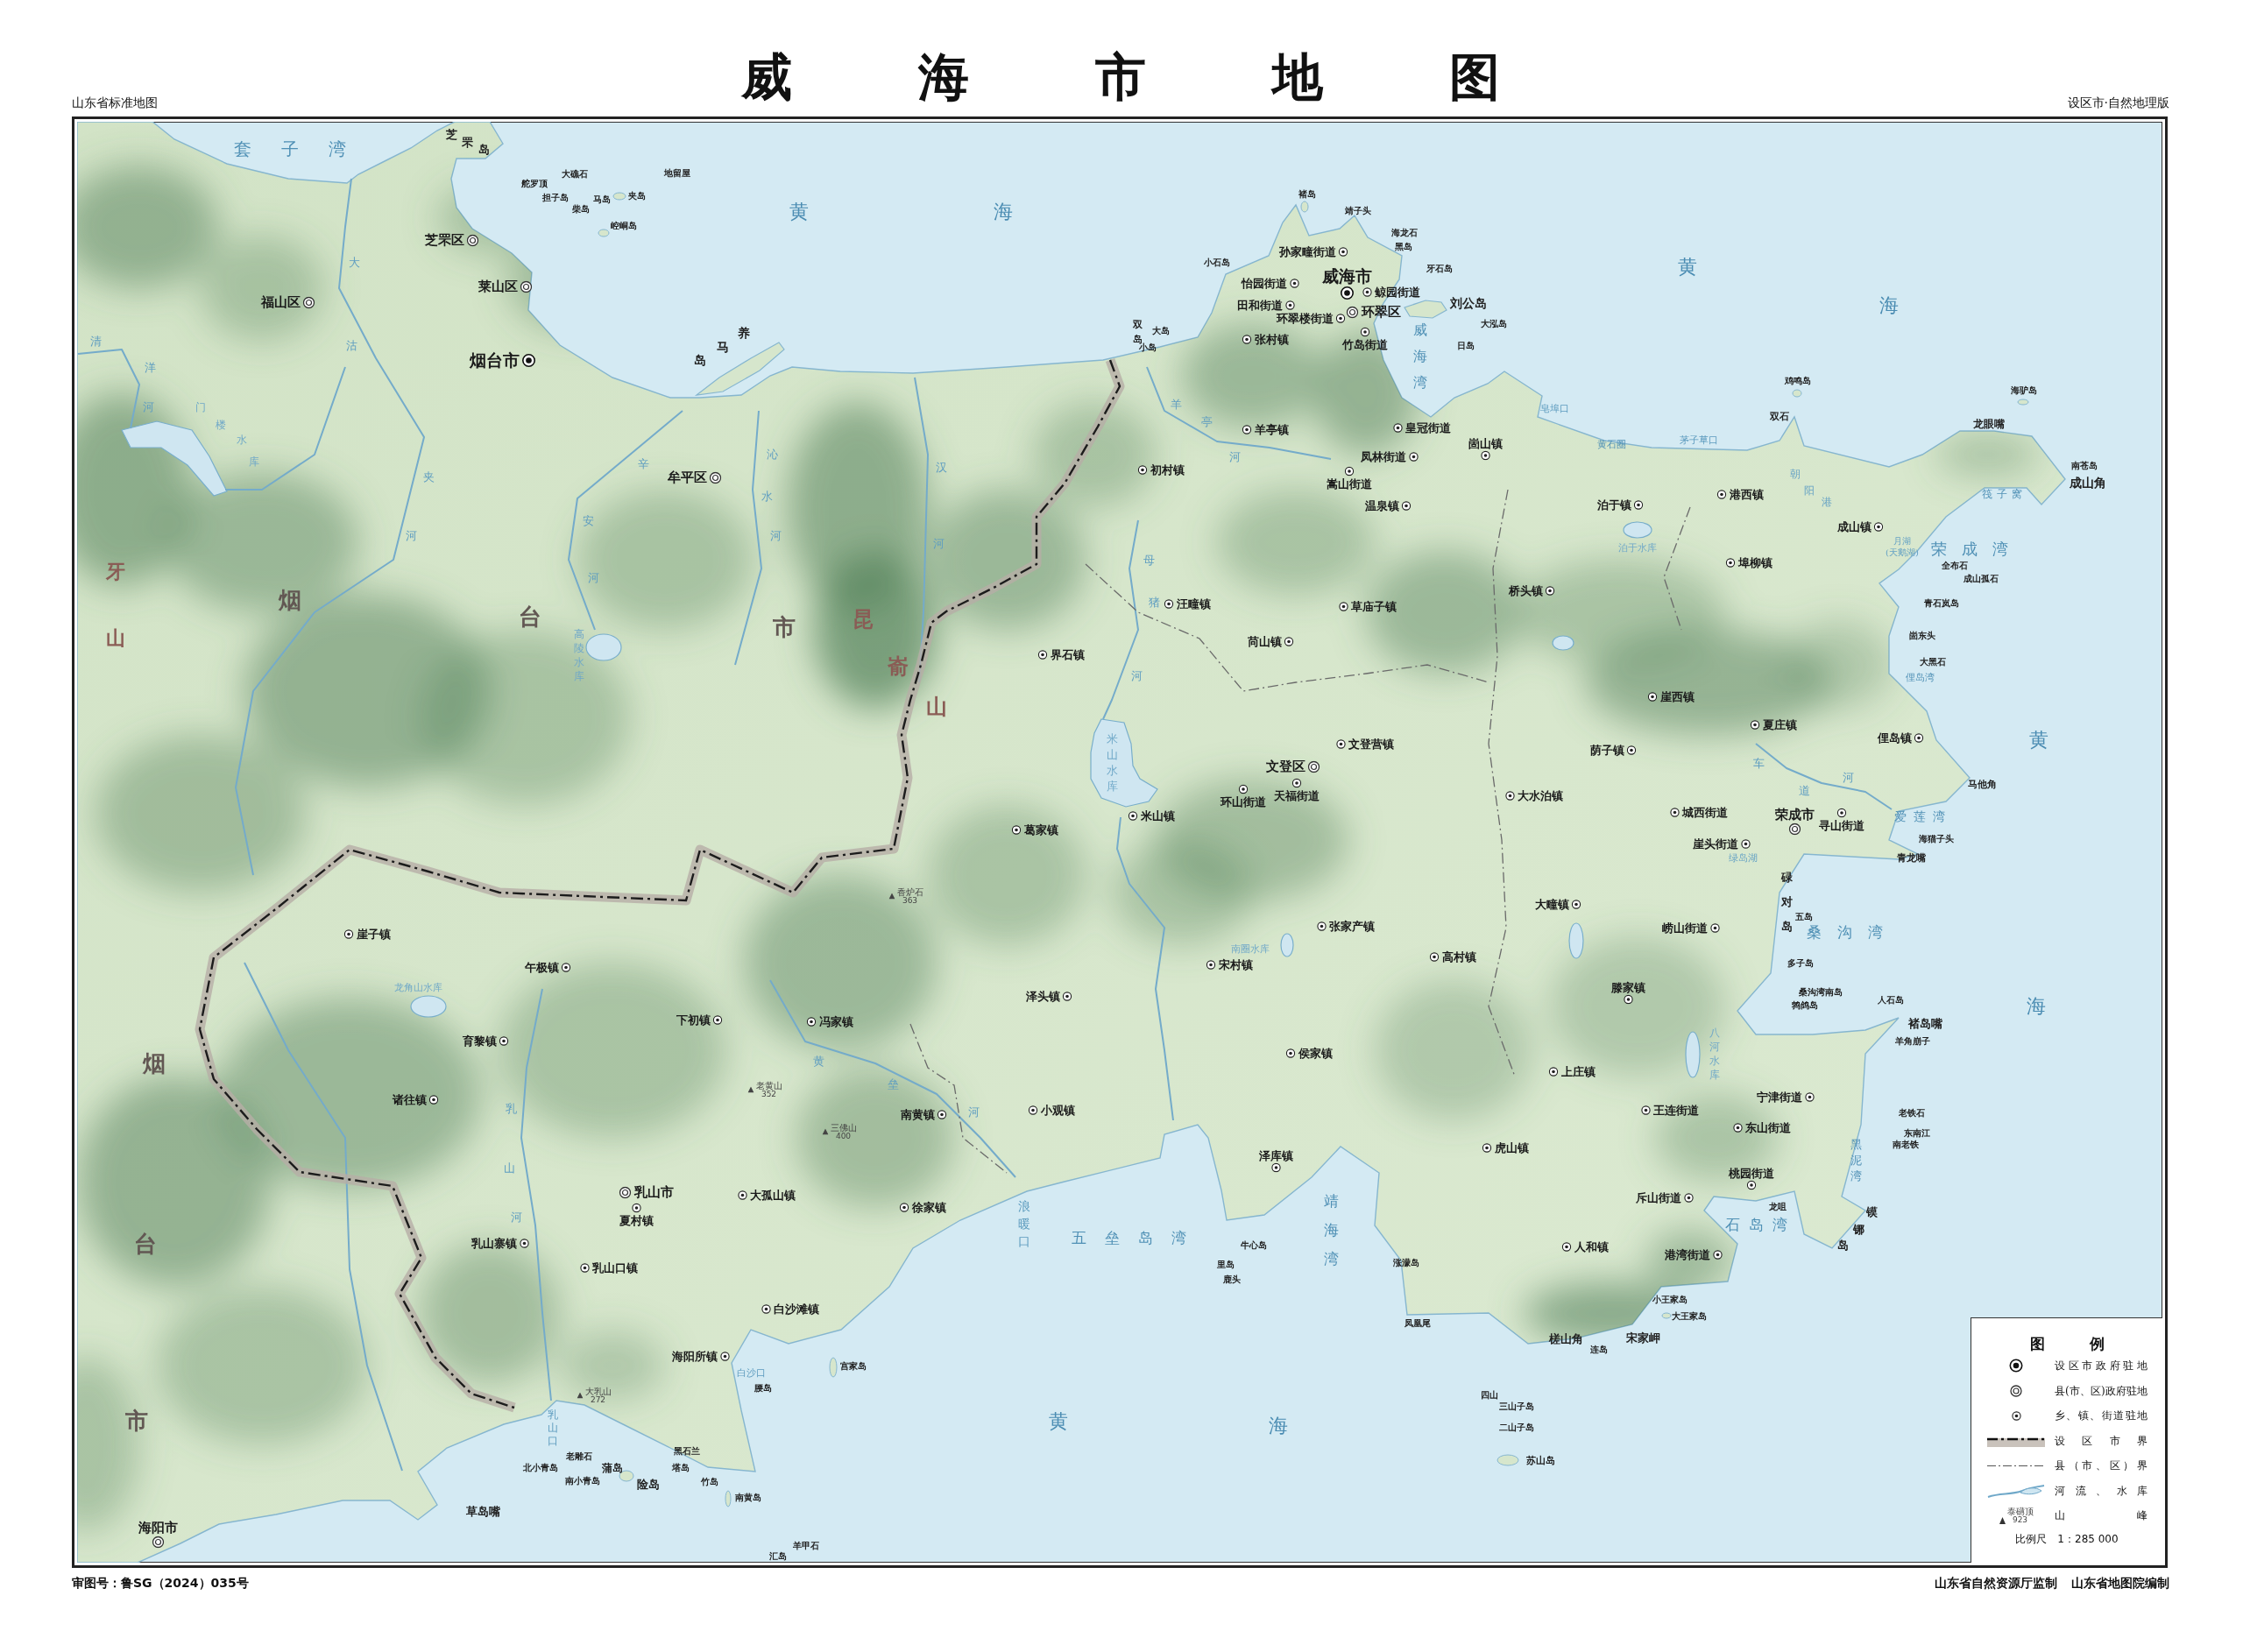  What do you see at coordinates (1923, 816) in the screenshot?
I see `bay-name-label: 爱莲湾` at bounding box center [1923, 816].